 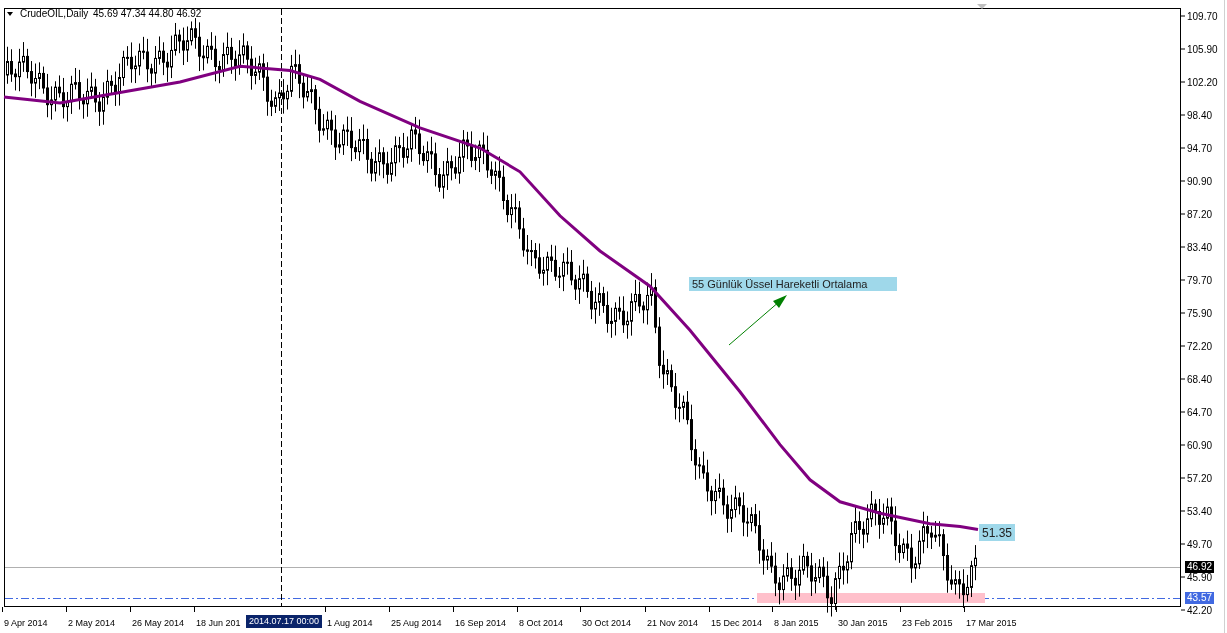 What do you see at coordinates (1200, 577) in the screenshot?
I see `price-label: 45.90` at bounding box center [1200, 577].